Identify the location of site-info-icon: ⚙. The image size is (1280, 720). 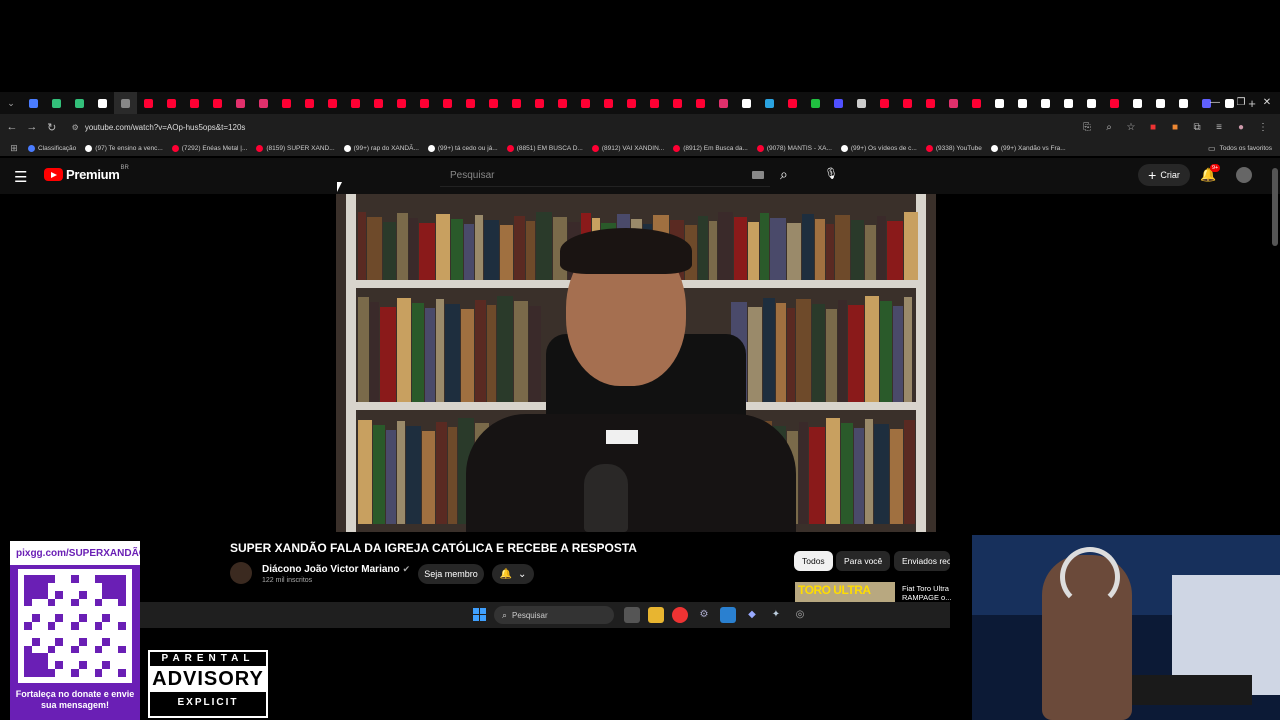
(75, 127).